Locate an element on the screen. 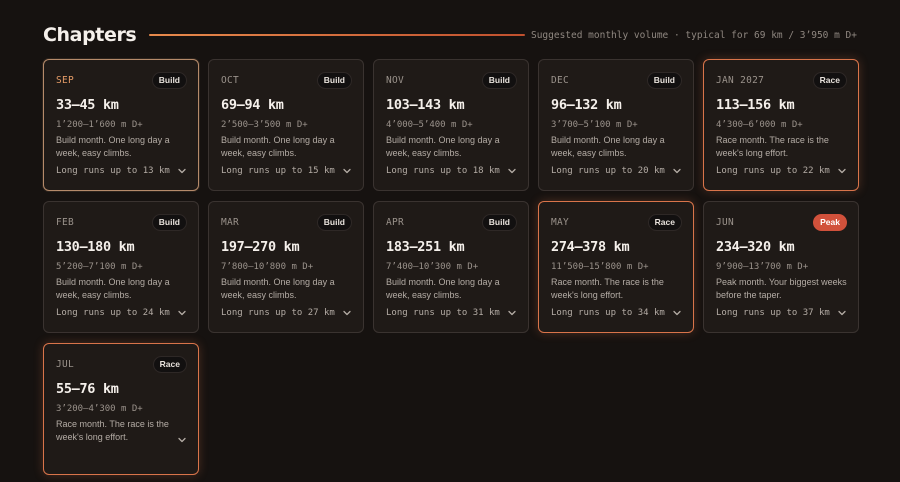 This screenshot has width=900, height=482. card-month: FEB is located at coordinates (65, 222).